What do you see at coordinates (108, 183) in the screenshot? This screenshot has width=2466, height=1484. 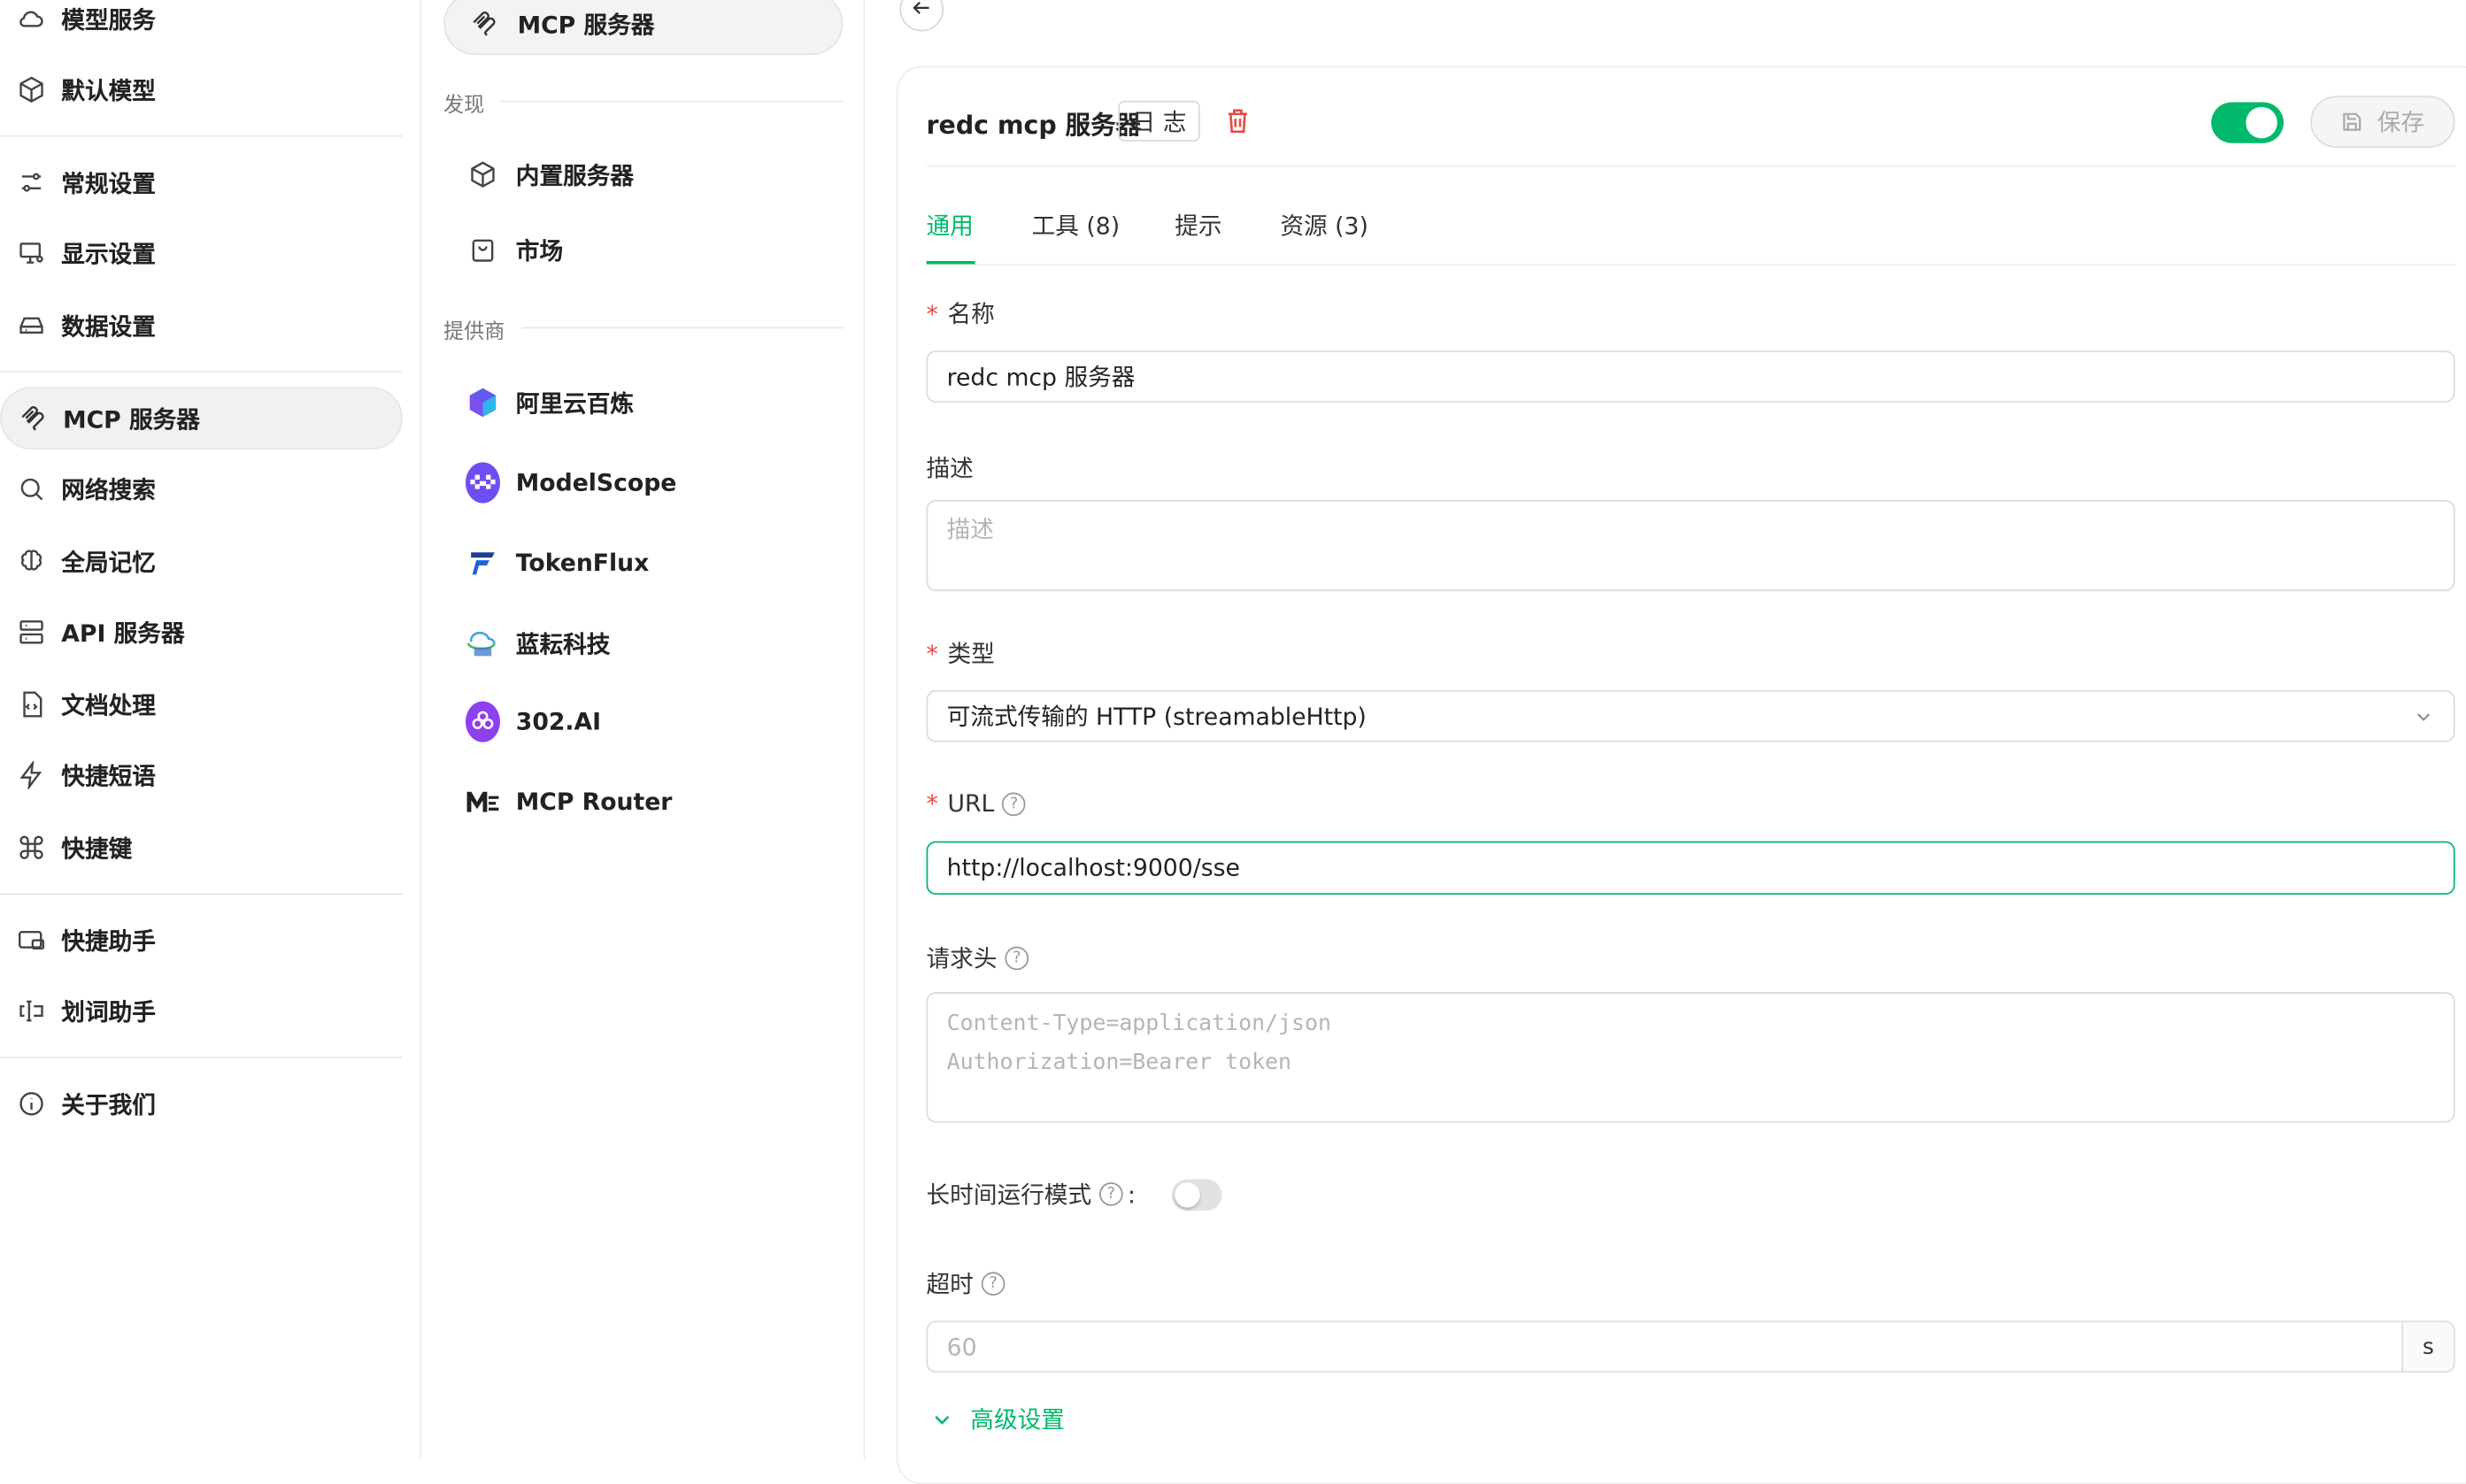 I see `sidebar-item-label: 常规设置` at bounding box center [108, 183].